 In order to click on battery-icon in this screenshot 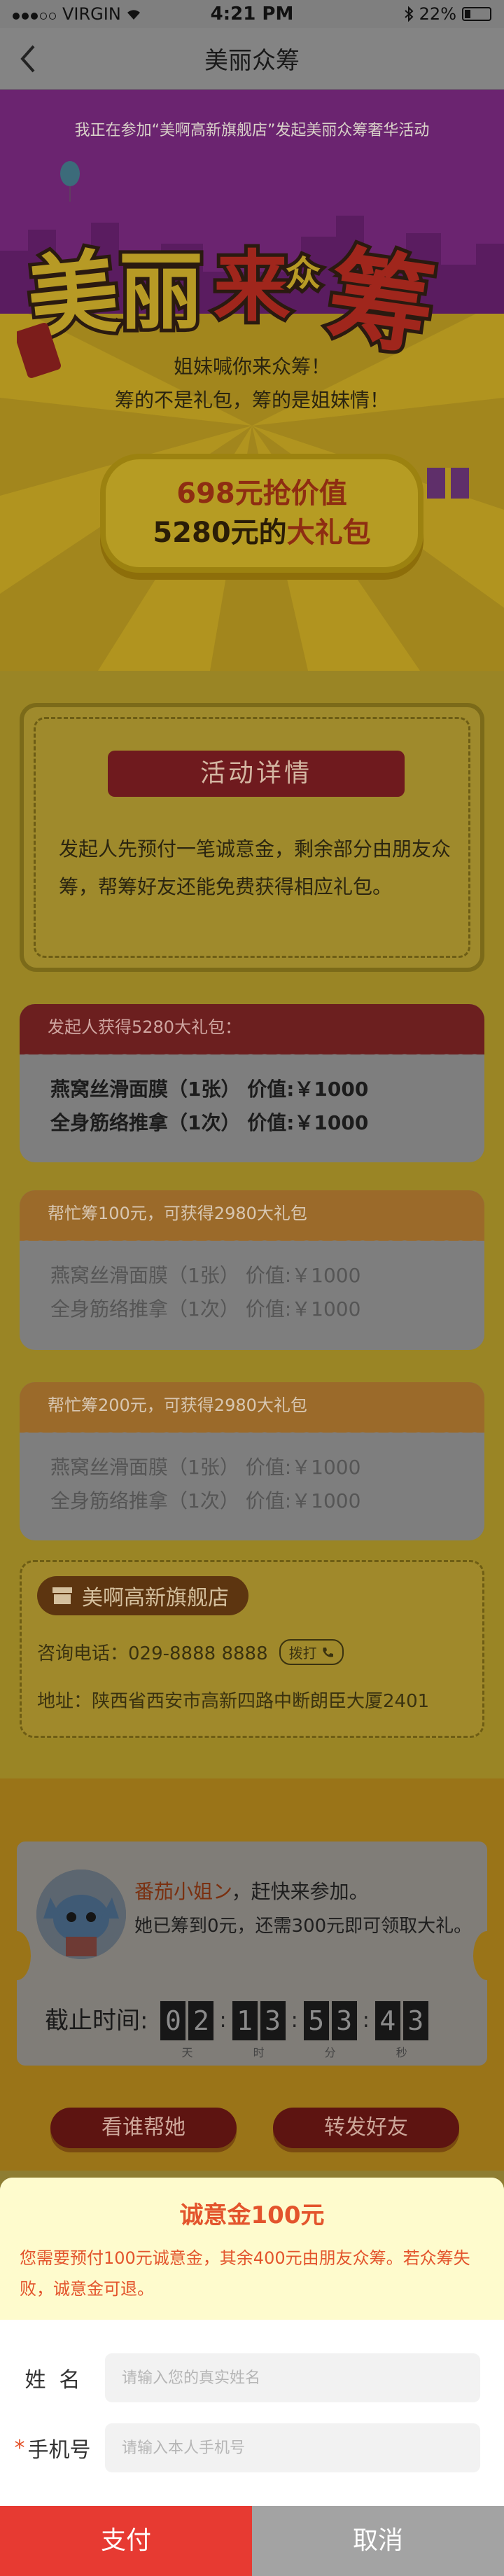, I will do `click(476, 14)`.